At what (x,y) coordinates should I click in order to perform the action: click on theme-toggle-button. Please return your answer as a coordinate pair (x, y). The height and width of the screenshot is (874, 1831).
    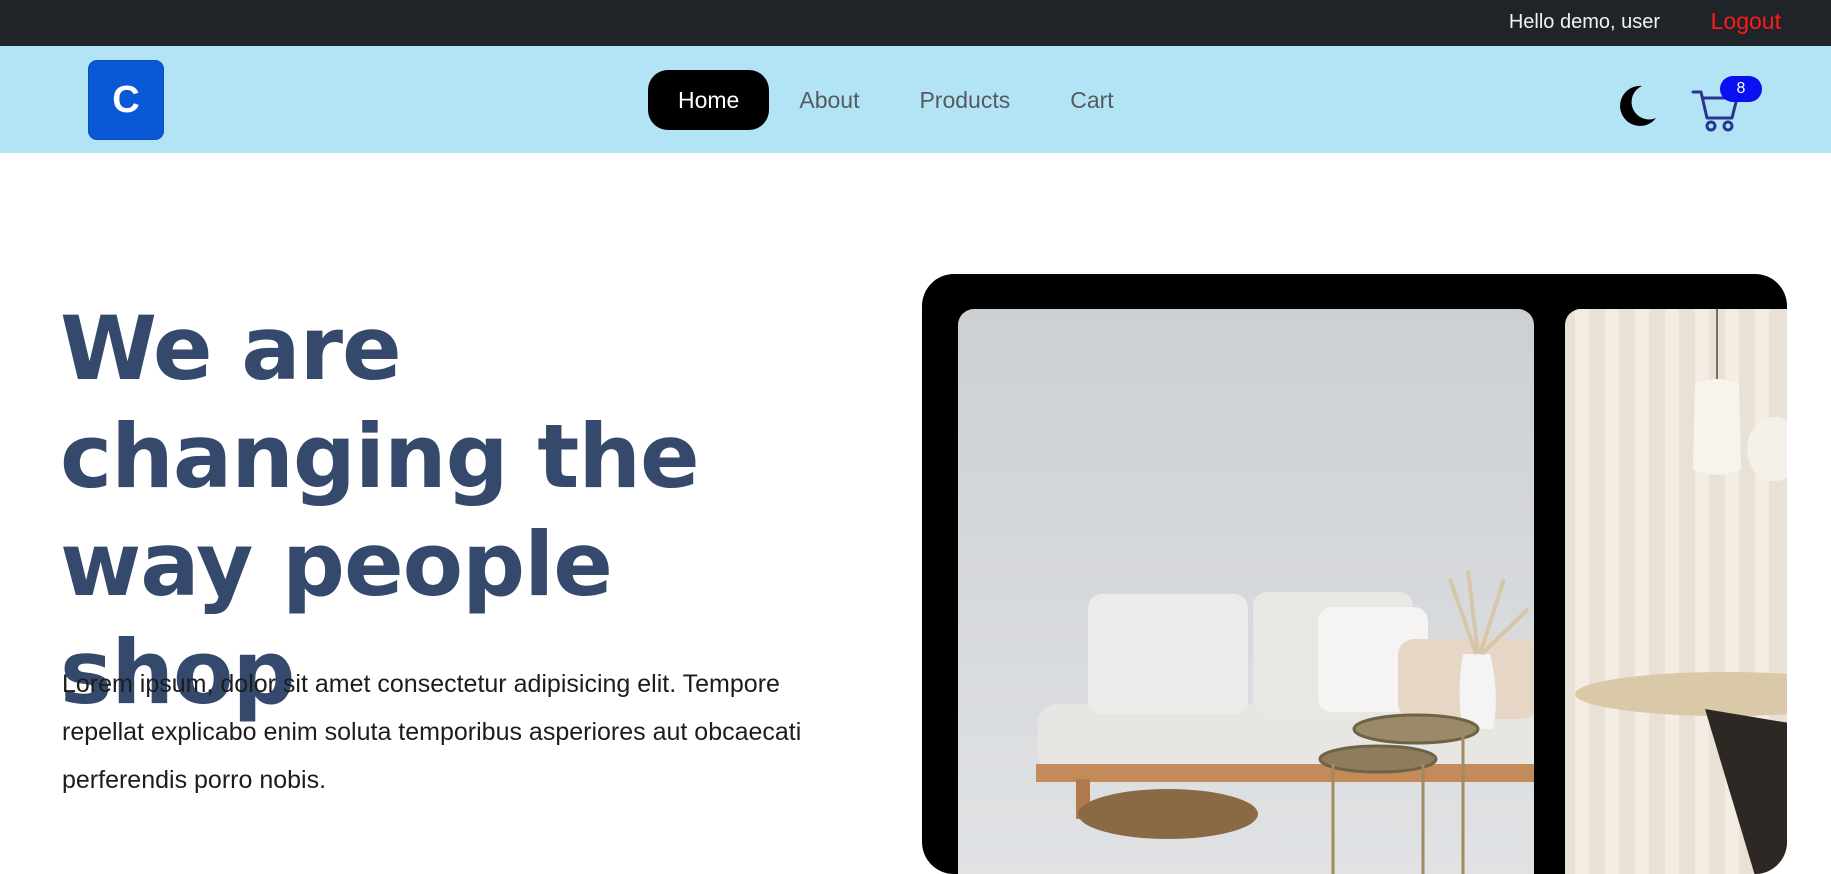
    Looking at the image, I should click on (1636, 106).